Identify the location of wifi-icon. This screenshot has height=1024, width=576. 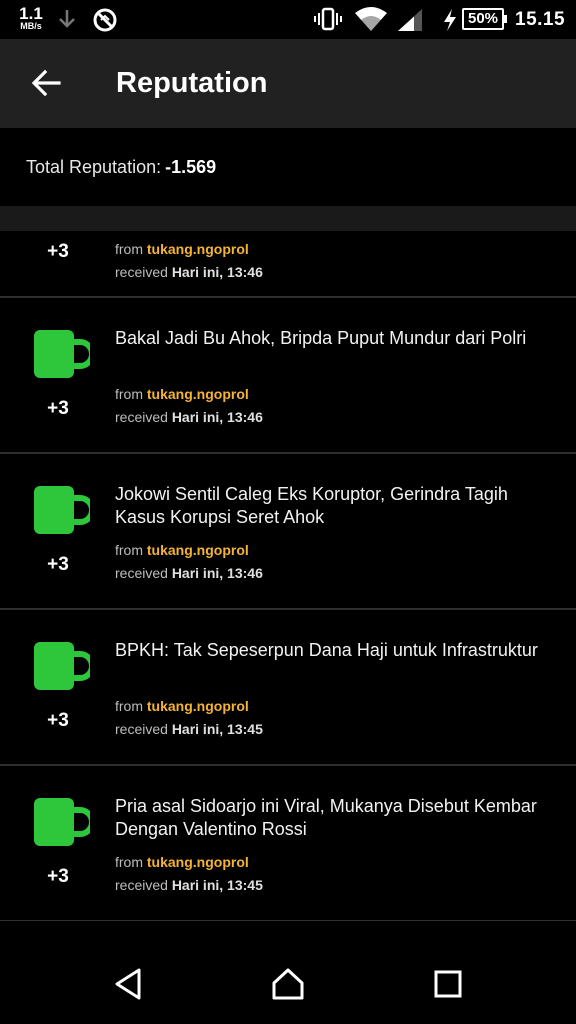
(371, 22).